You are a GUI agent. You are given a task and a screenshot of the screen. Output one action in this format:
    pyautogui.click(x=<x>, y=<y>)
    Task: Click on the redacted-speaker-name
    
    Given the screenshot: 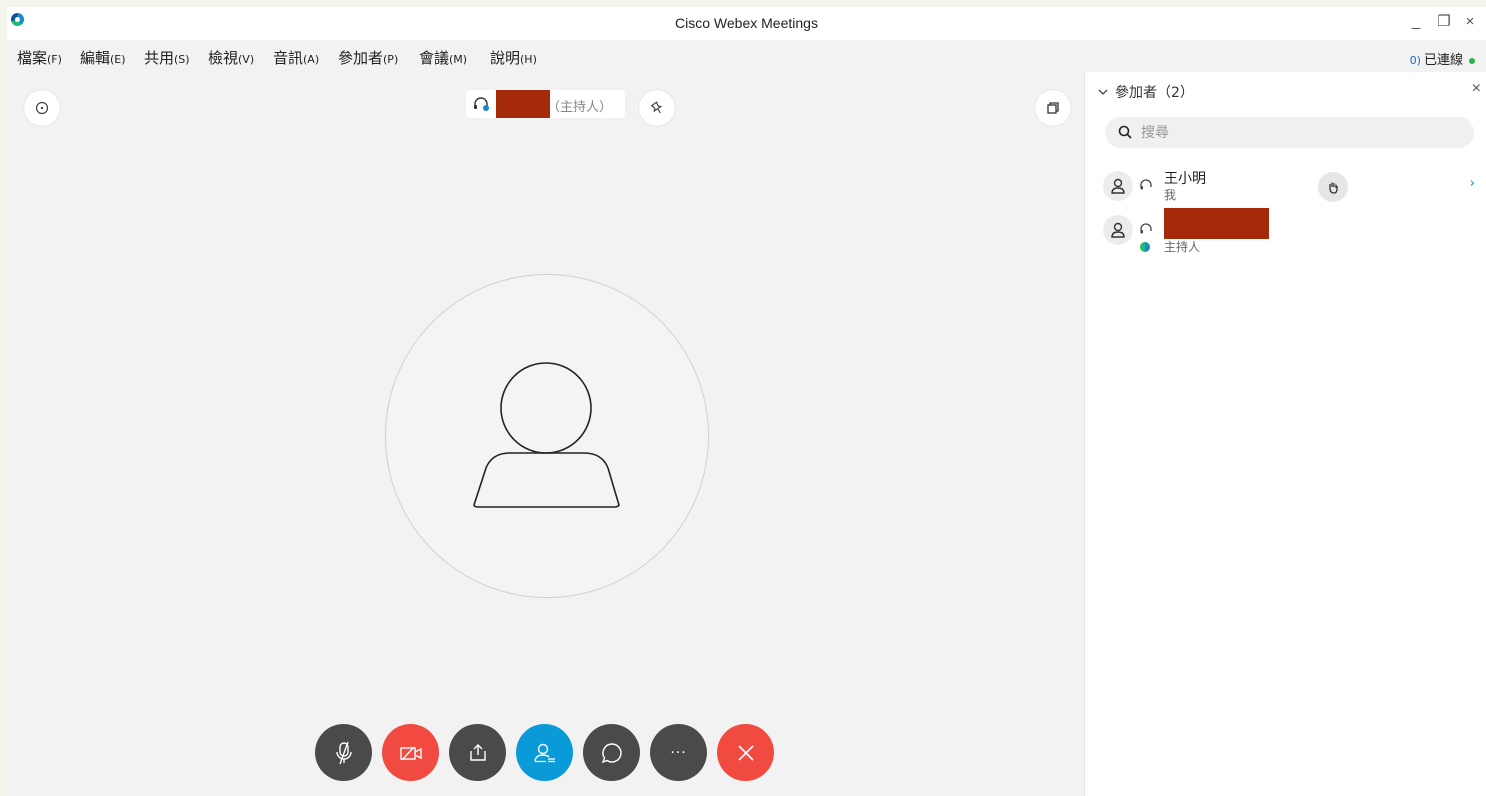 What is the action you would take?
    pyautogui.click(x=523, y=104)
    